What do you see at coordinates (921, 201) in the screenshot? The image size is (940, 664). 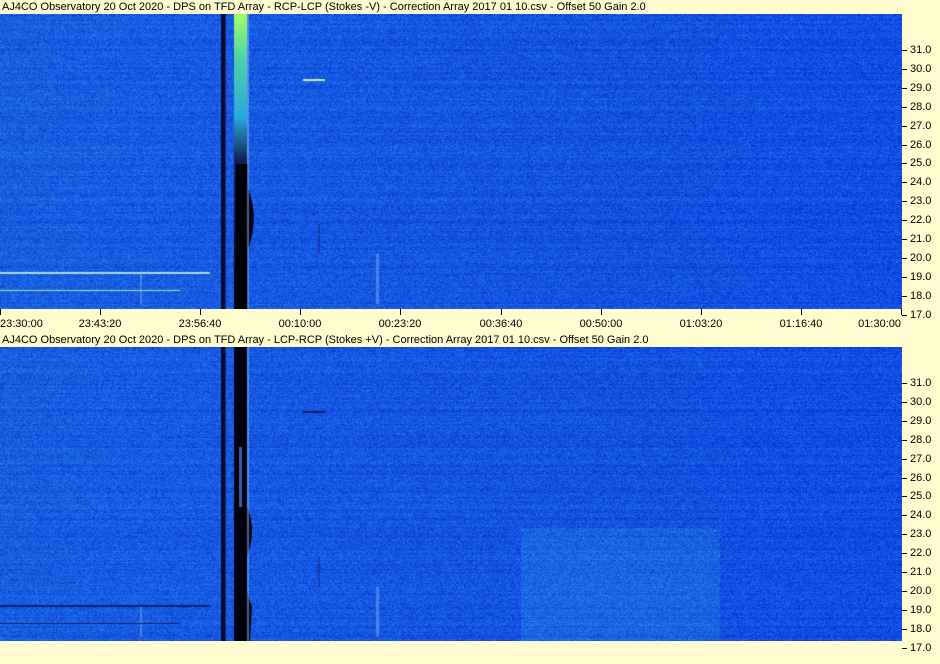 I see `top-freq-label: 23.0` at bounding box center [921, 201].